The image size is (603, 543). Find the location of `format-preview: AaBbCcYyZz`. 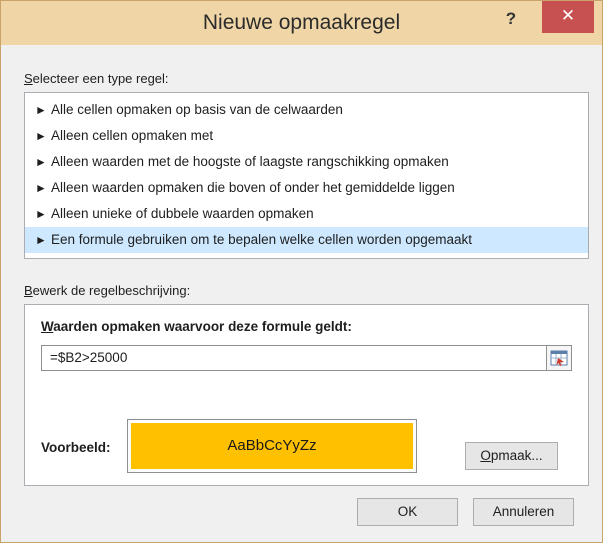

format-preview: AaBbCcYyZz is located at coordinates (272, 446).